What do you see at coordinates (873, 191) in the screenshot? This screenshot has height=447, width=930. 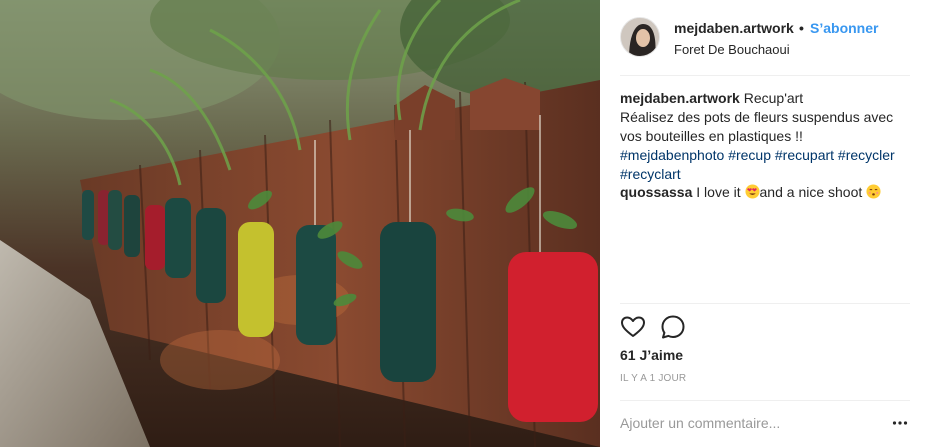 I see `kiss-emoji-icon` at bounding box center [873, 191].